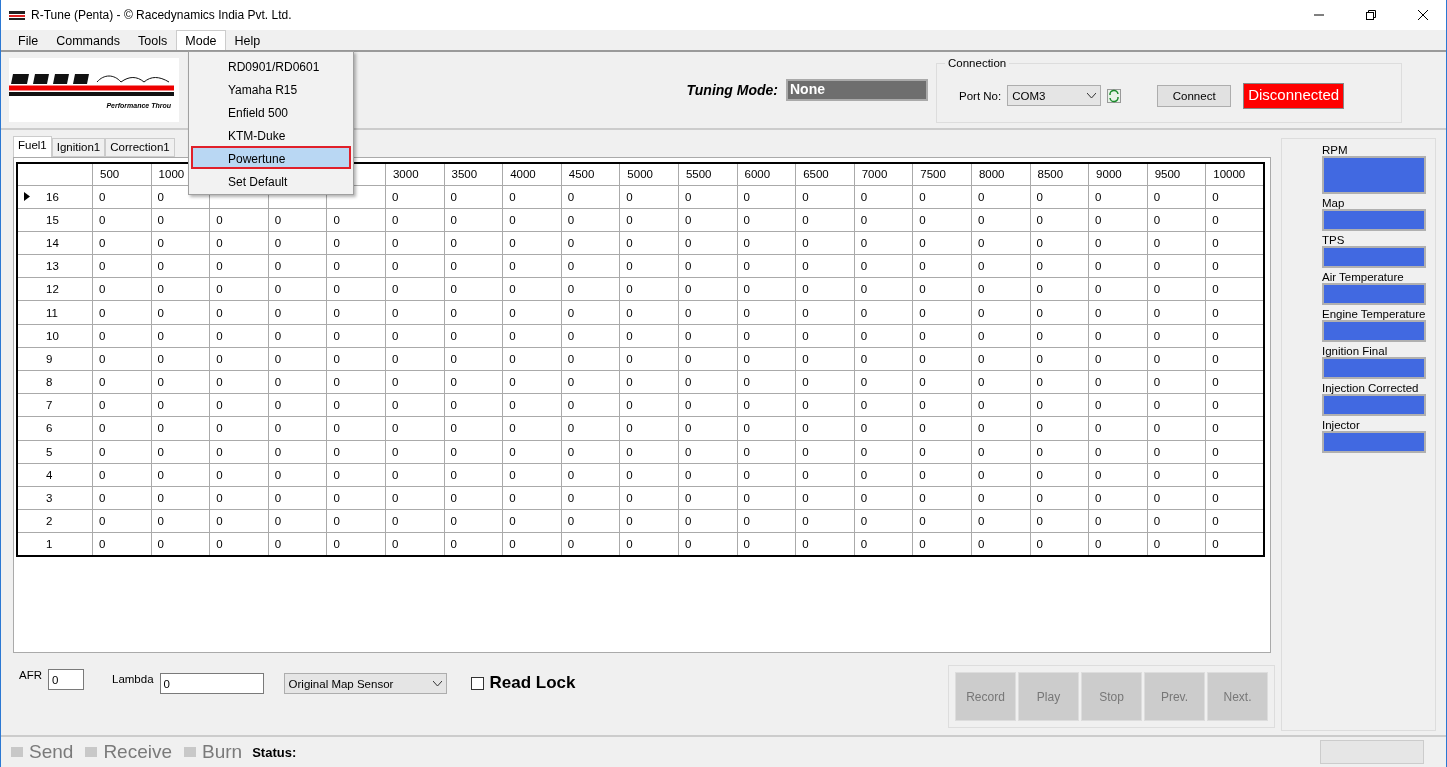 This screenshot has width=1447, height=767. What do you see at coordinates (271, 157) in the screenshot?
I see `menu-option: Powertune` at bounding box center [271, 157].